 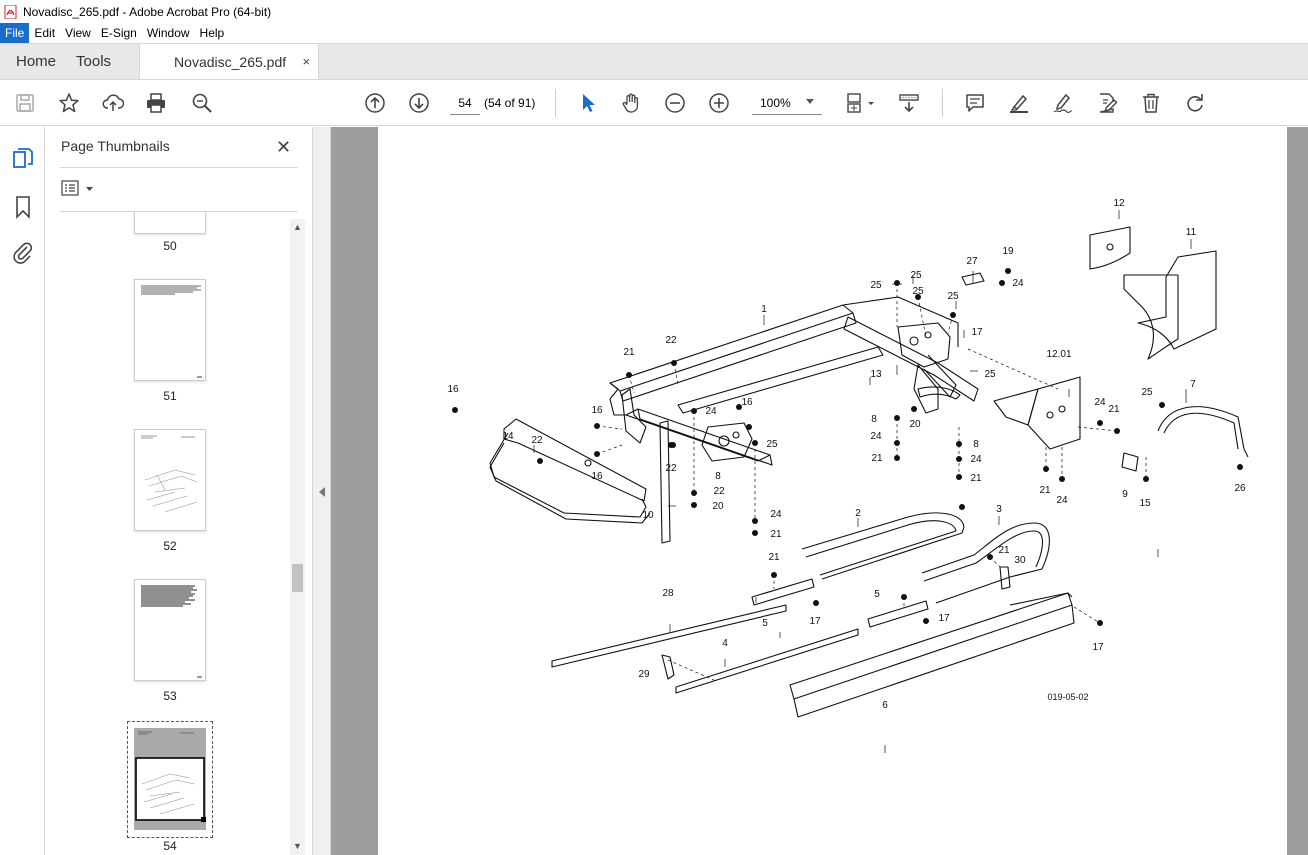 What do you see at coordinates (1020, 560) in the screenshot?
I see `callout-30: 30` at bounding box center [1020, 560].